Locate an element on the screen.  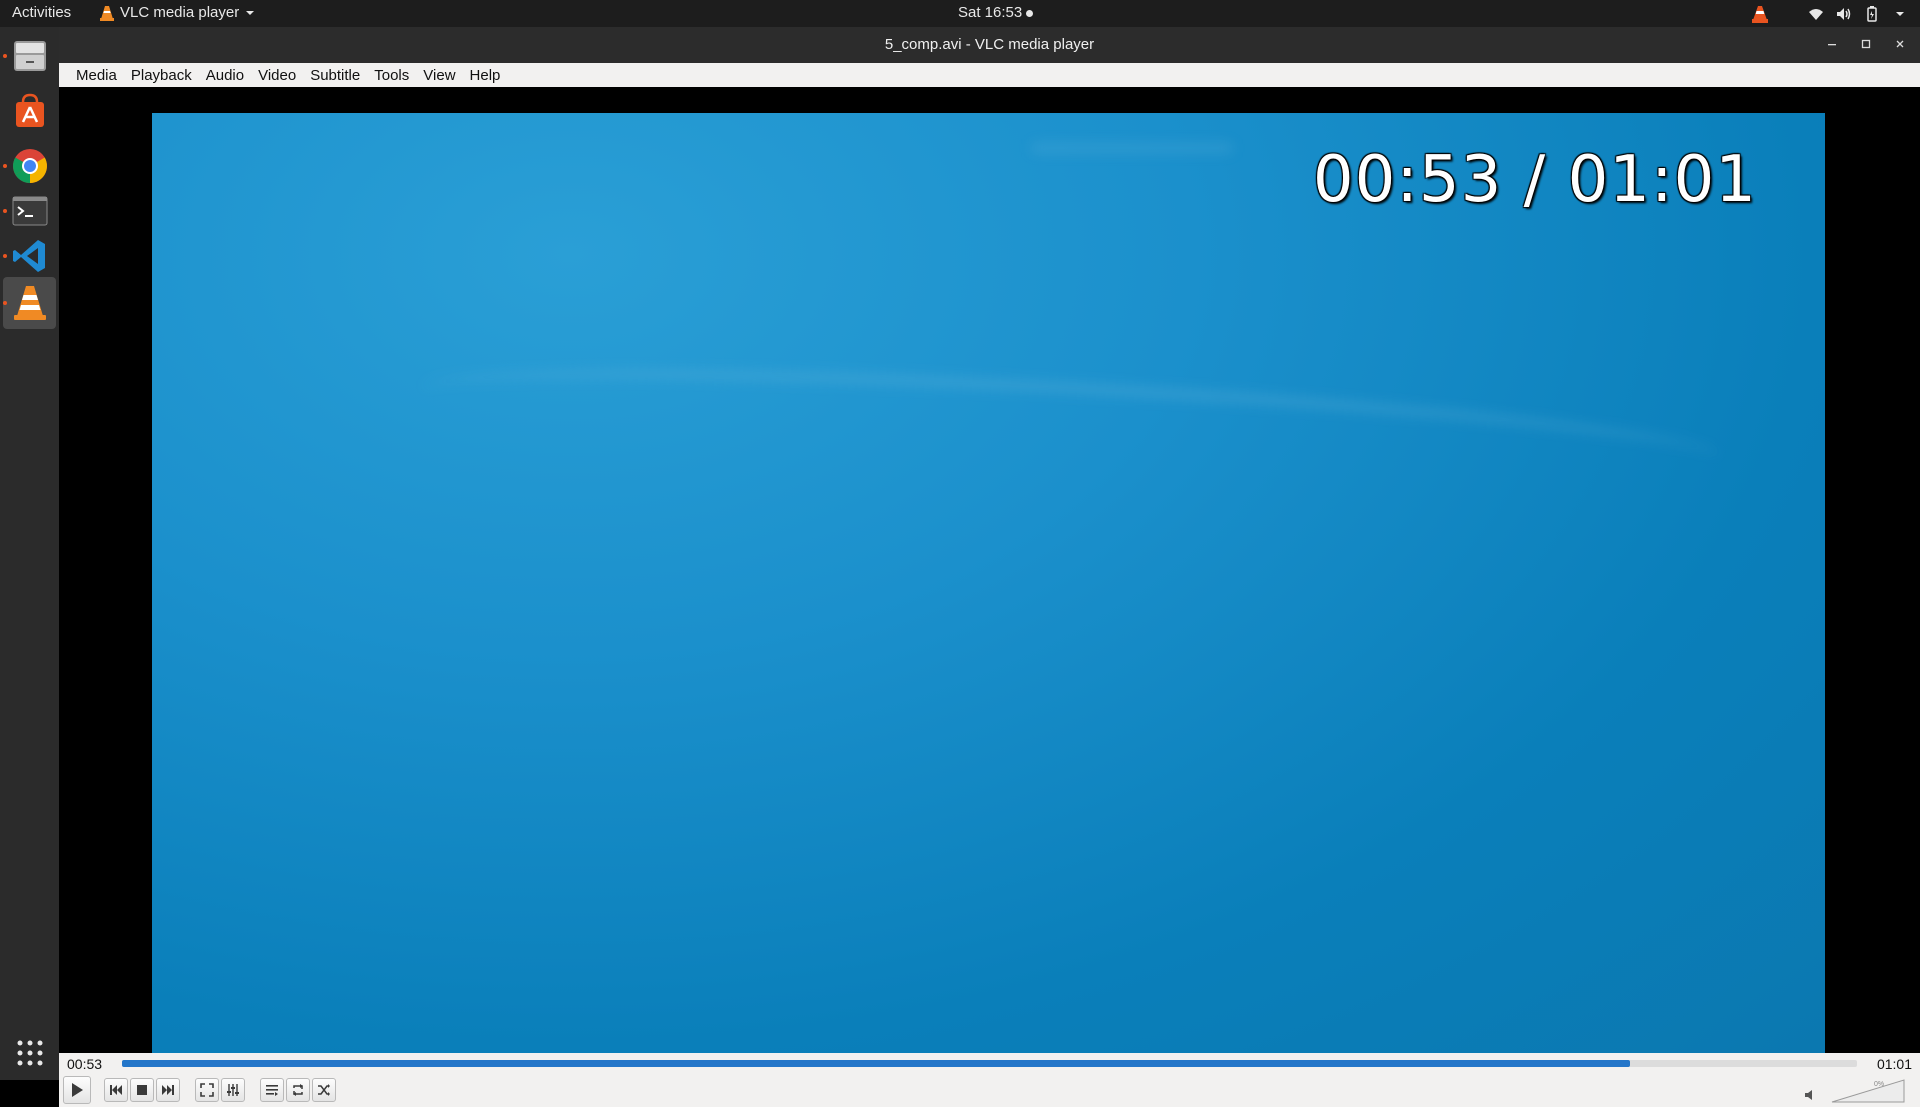
loop-button is located at coordinates (298, 1090).